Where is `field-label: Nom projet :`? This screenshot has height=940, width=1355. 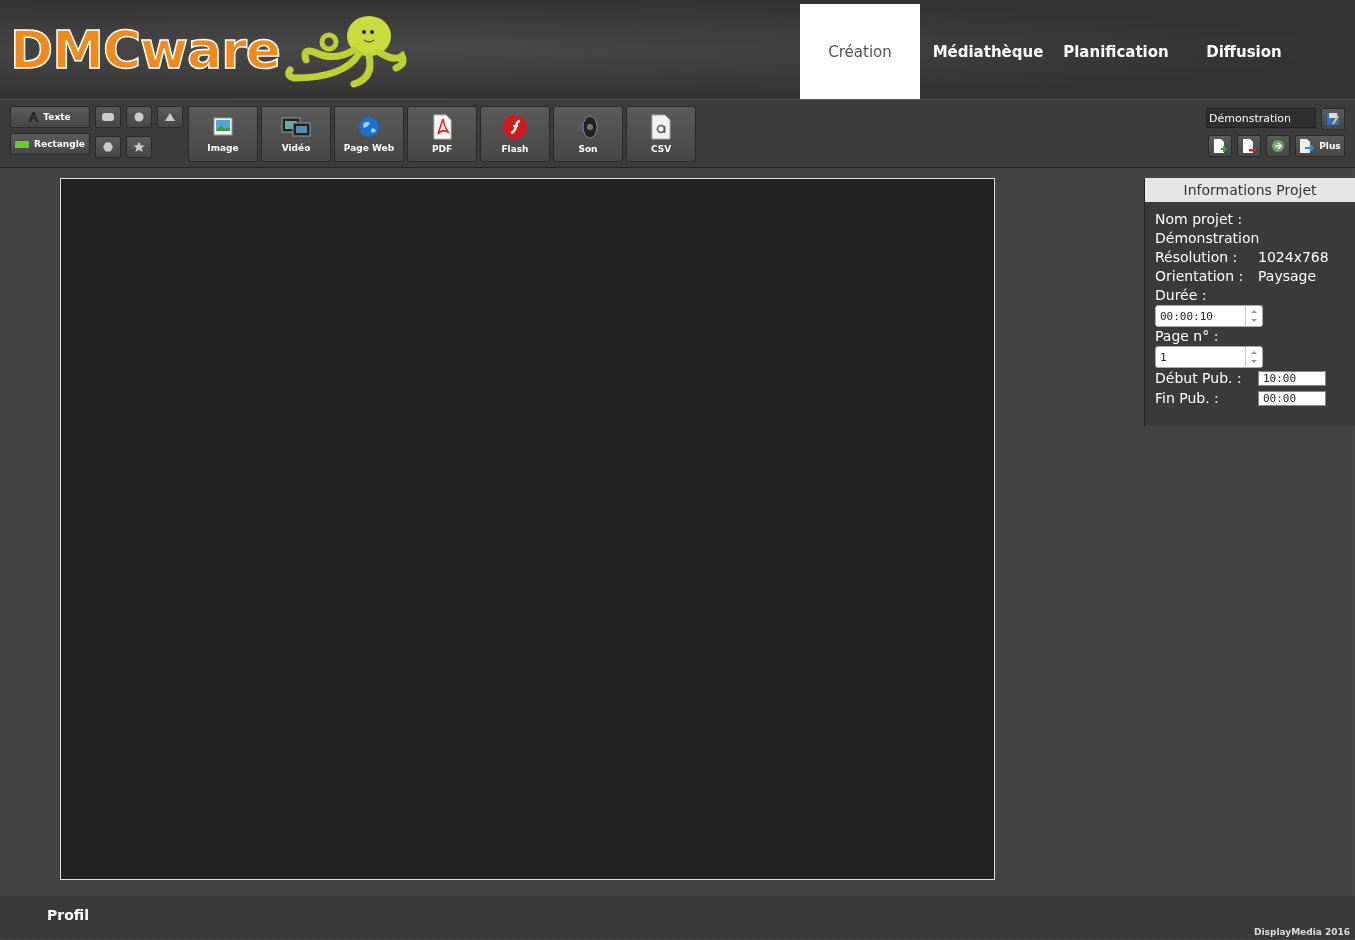
field-label: Nom projet : is located at coordinates (1199, 219).